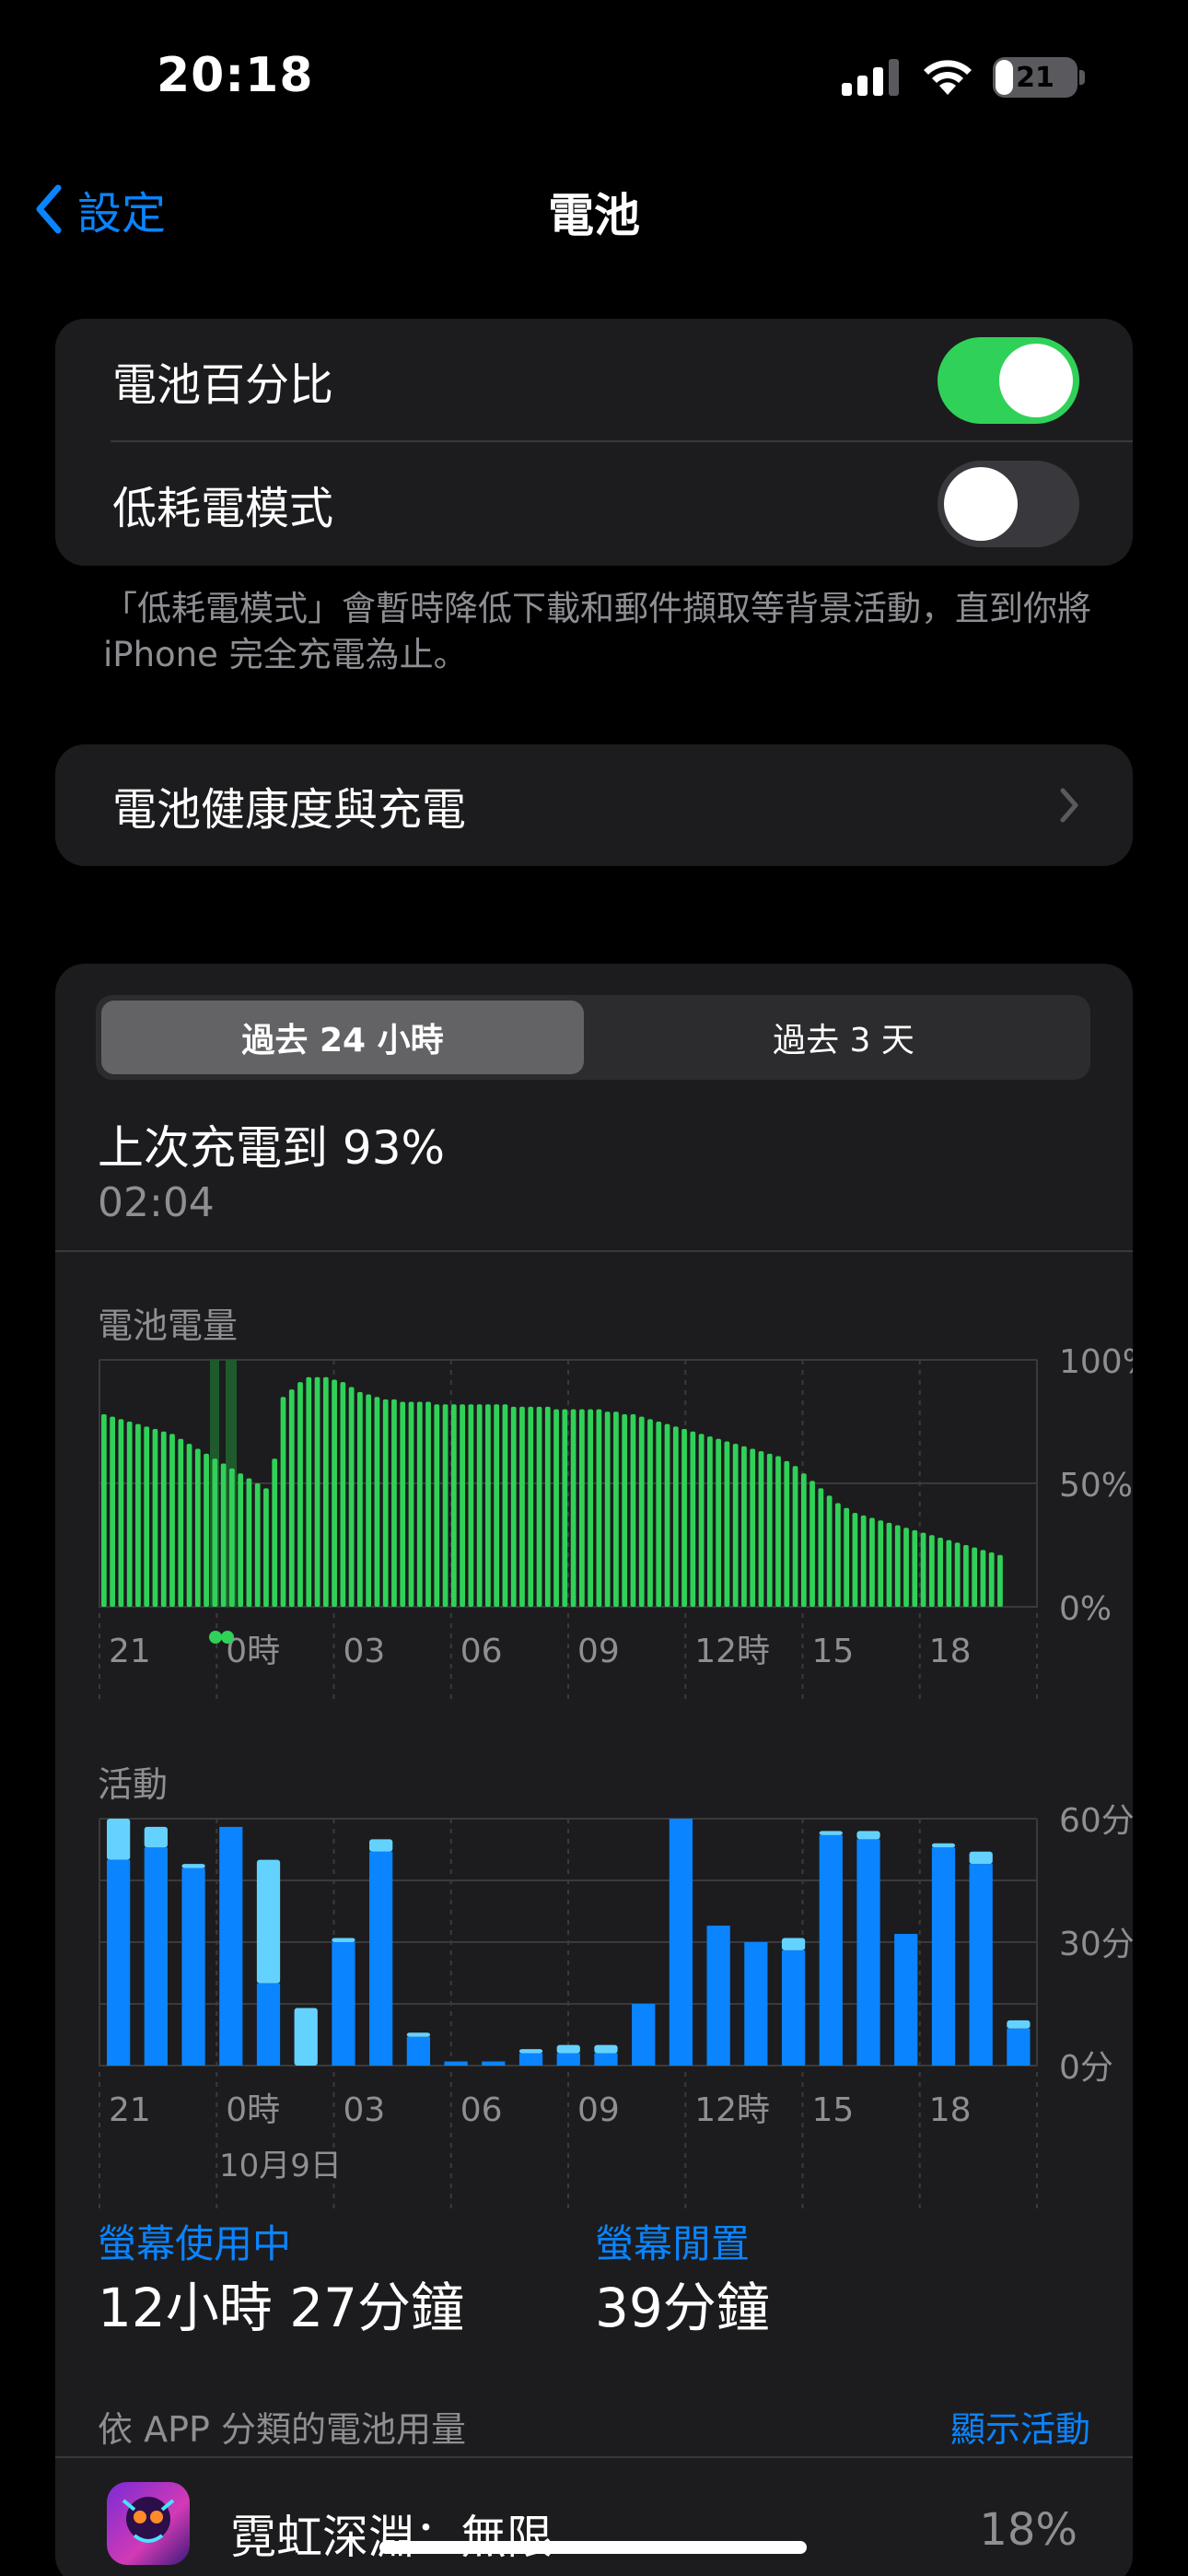 This screenshot has height=2576, width=1188. What do you see at coordinates (951, 1651) in the screenshot?
I see `x-tick-label: 18` at bounding box center [951, 1651].